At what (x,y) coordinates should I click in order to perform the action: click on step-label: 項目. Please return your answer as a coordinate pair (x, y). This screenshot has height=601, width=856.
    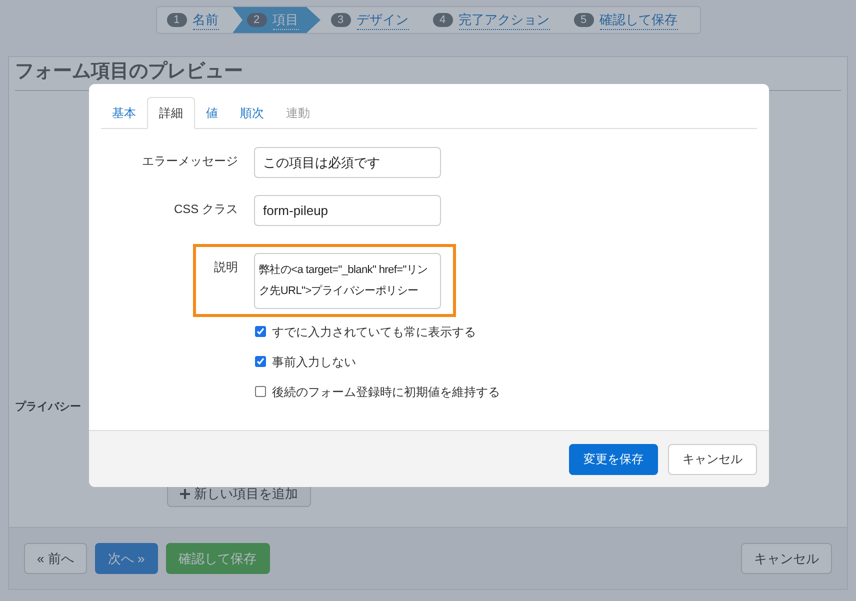
    Looking at the image, I should click on (285, 20).